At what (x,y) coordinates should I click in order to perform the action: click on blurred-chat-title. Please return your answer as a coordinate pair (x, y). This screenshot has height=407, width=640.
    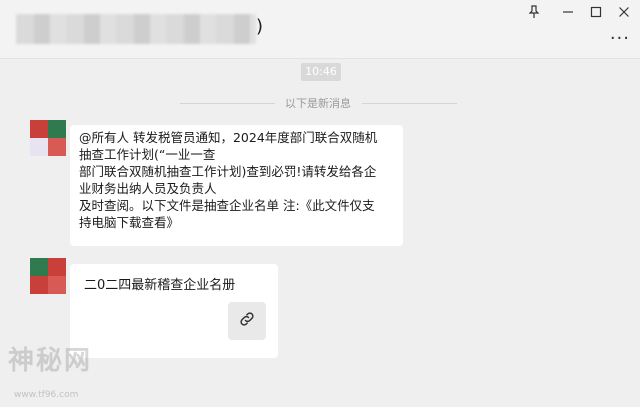
    Looking at the image, I should click on (136, 29).